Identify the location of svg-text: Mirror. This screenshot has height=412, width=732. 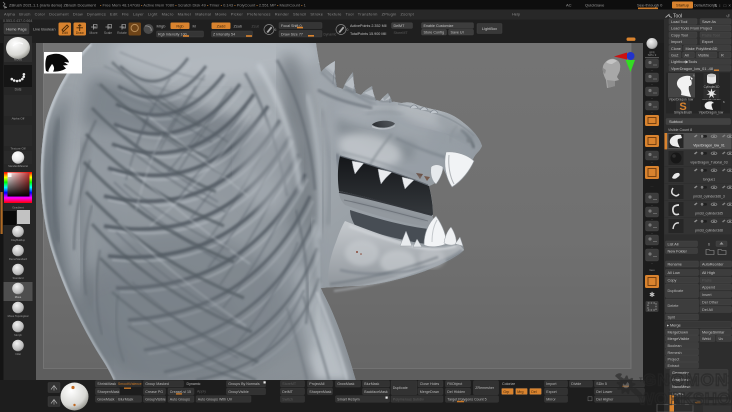
(551, 399).